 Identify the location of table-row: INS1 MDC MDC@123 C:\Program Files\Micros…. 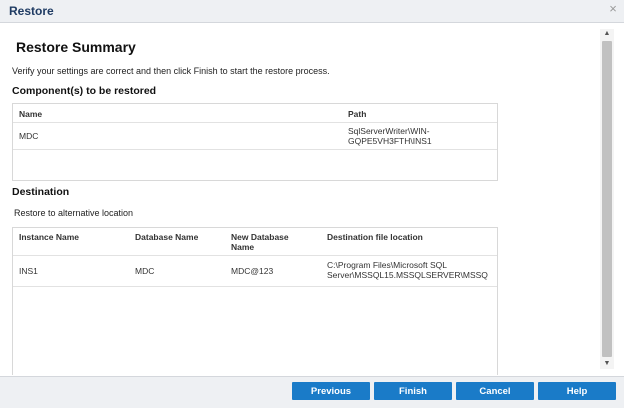
(255, 271).